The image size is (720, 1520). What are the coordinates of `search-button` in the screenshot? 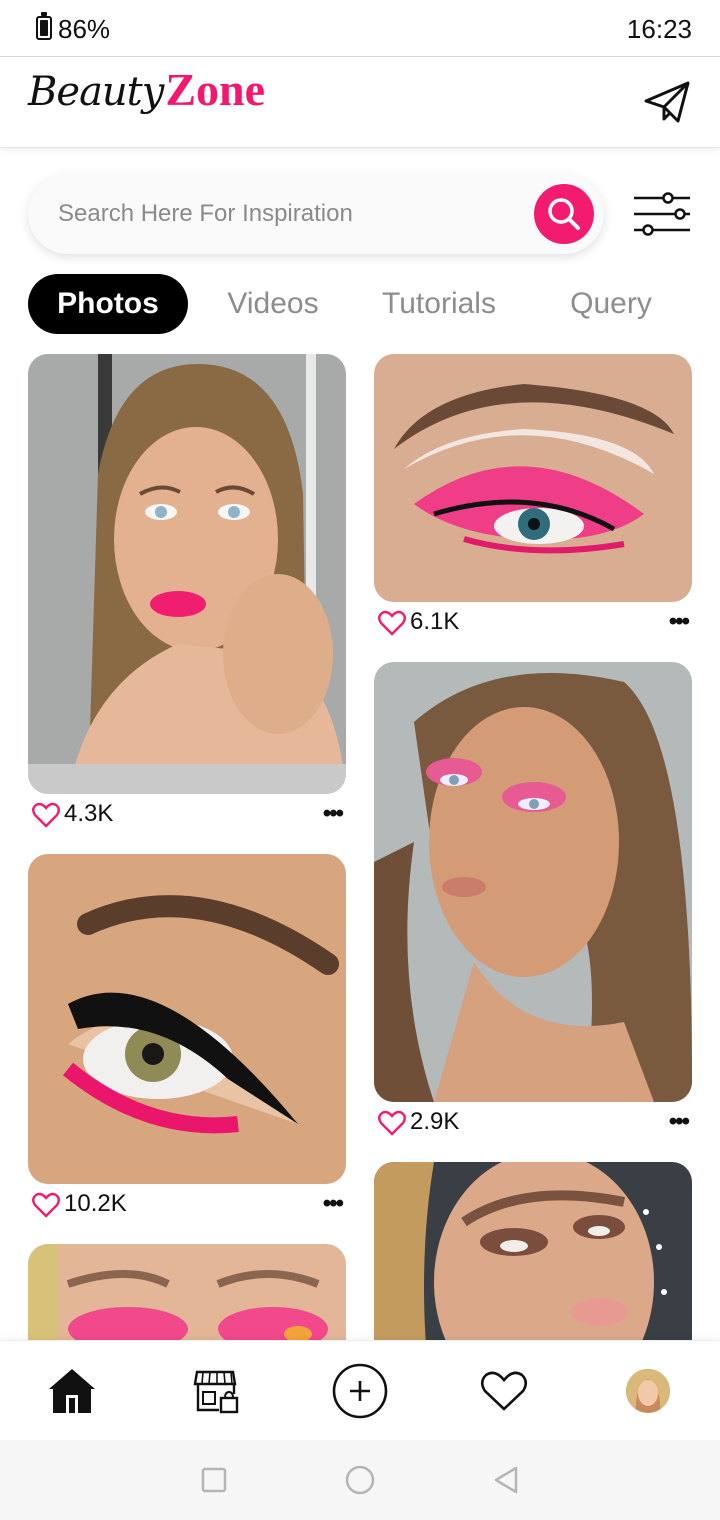 It's located at (564, 214).